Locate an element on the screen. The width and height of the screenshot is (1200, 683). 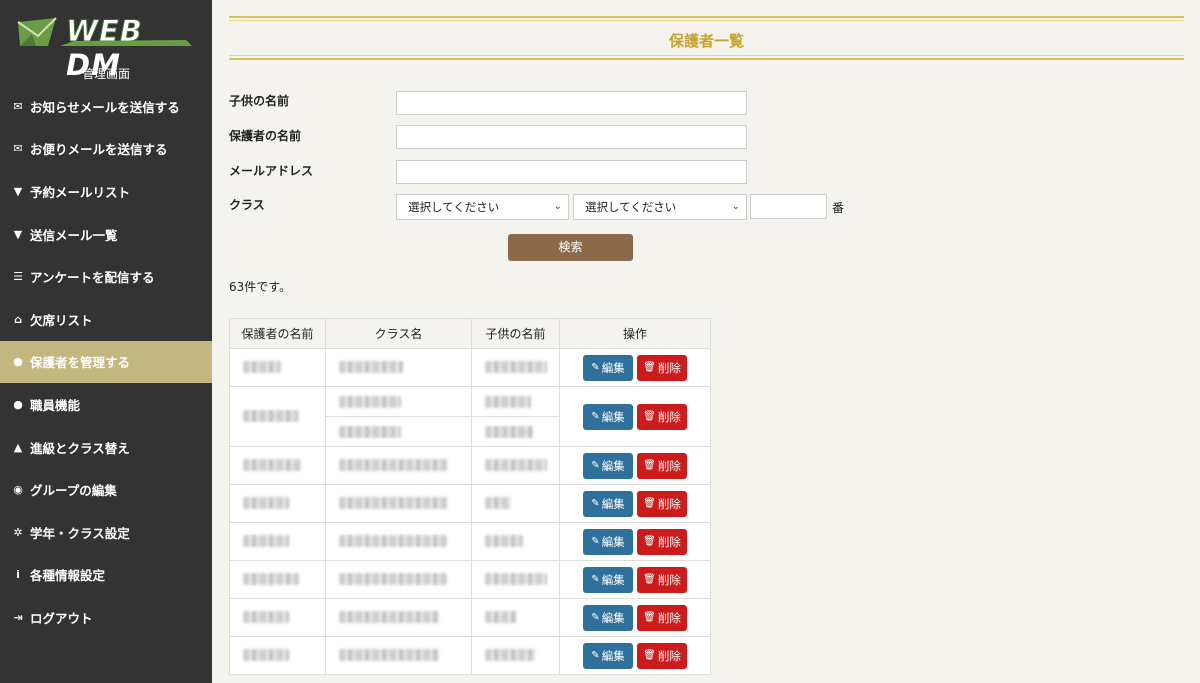
sidebar-item: ⌂ 欠席リスト is located at coordinates (106, 319).